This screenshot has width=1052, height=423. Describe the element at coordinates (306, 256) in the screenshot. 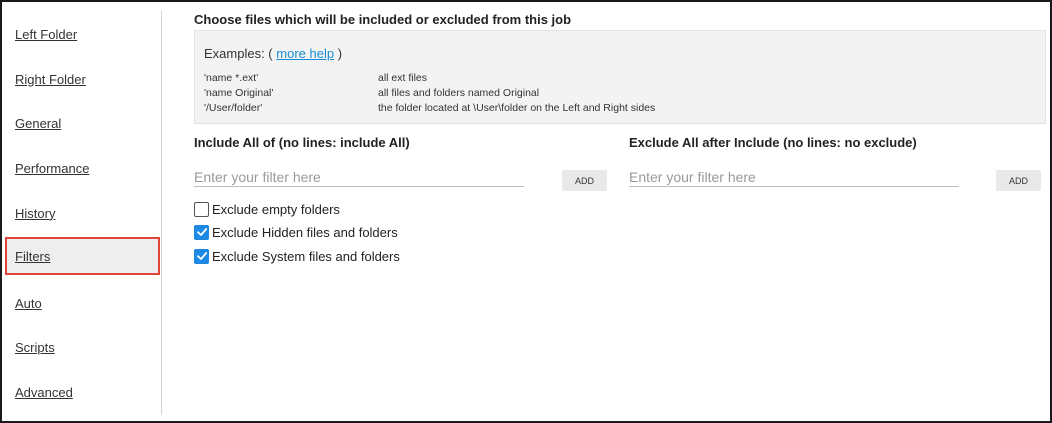

I see `checkbox-label: Exclude System files and folders` at that location.